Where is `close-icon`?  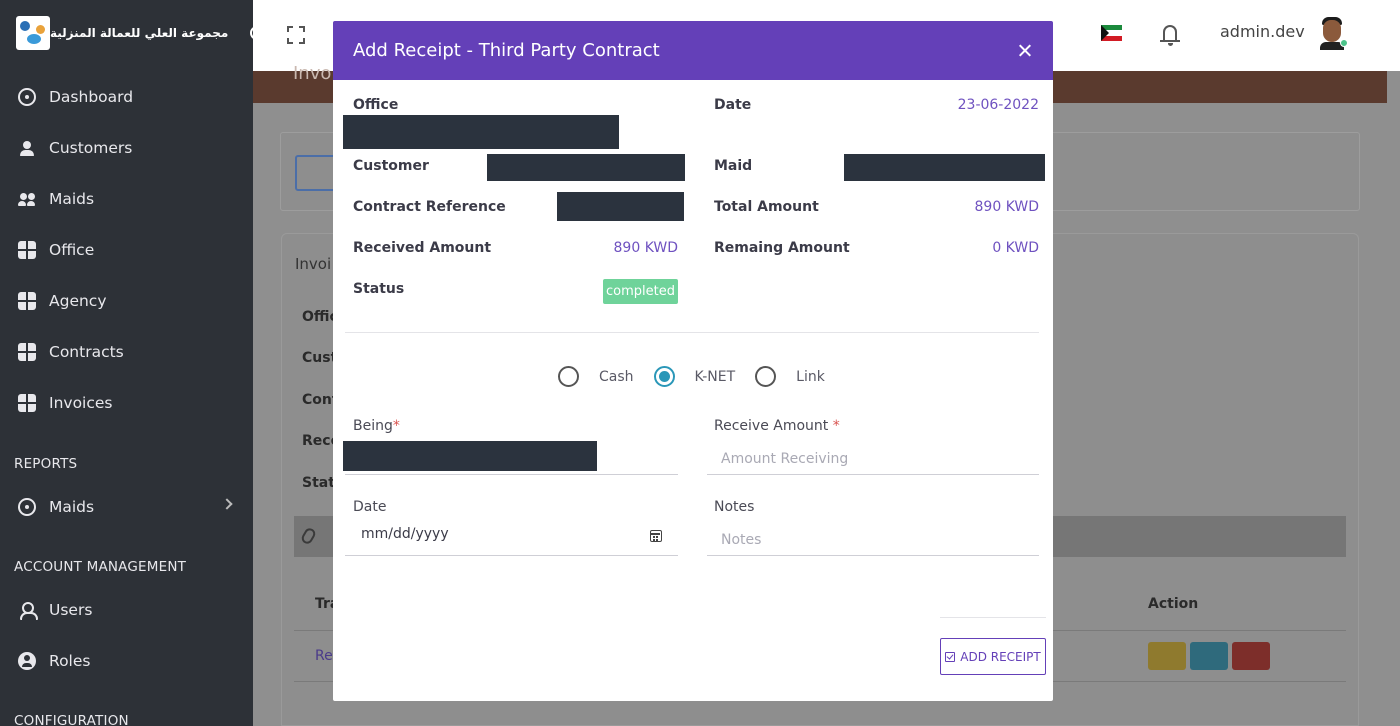
close-icon is located at coordinates (1025, 51).